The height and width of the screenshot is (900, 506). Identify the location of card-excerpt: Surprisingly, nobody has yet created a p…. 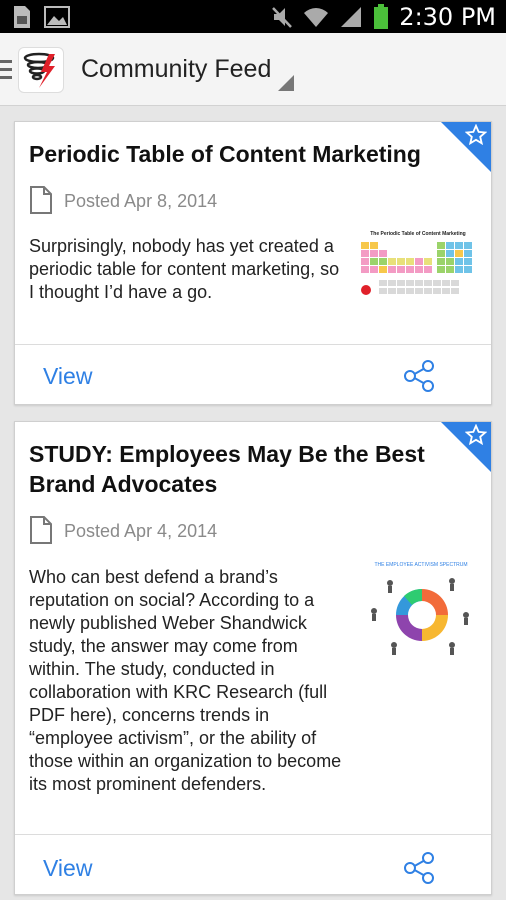
(184, 269).